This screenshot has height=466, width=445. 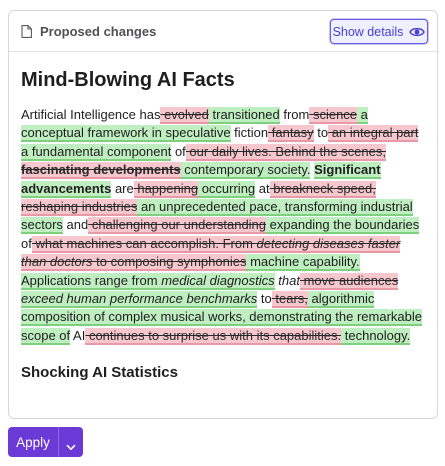 I want to click on inserted-text: medical diagnostics, so click(x=218, y=281).